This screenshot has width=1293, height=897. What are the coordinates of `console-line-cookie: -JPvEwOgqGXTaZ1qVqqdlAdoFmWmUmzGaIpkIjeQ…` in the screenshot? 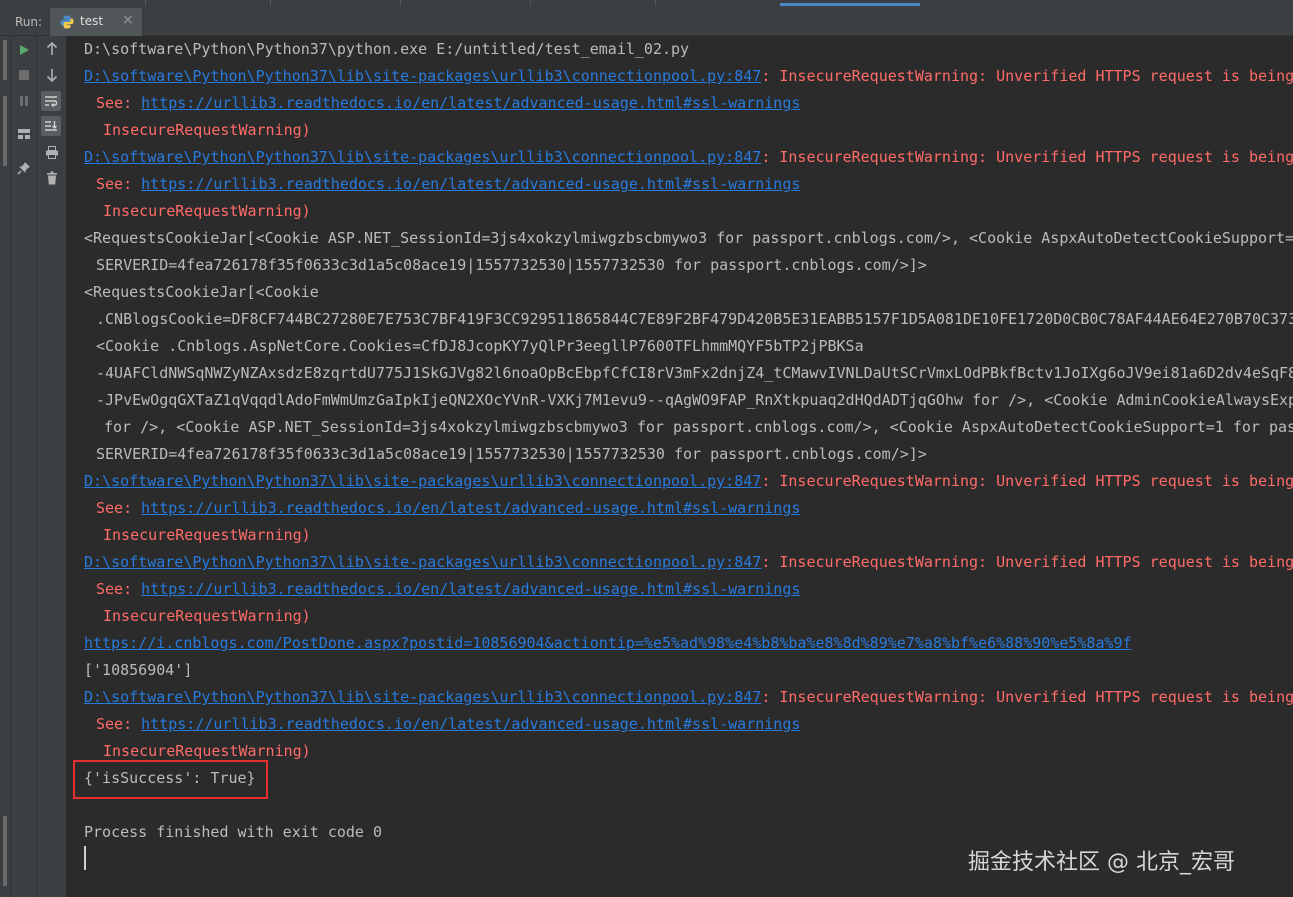 It's located at (694, 400).